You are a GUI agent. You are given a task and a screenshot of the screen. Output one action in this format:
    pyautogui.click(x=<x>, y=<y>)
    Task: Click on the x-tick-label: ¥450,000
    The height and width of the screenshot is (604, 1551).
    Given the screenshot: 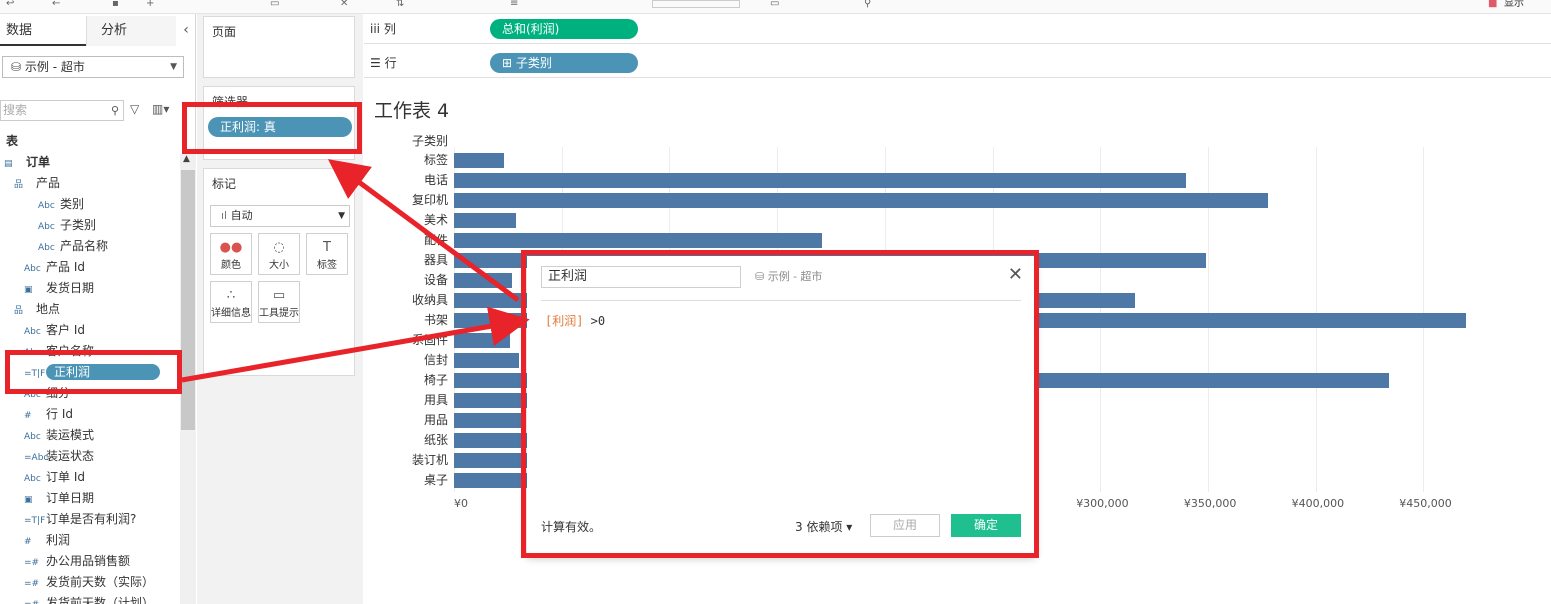 What is the action you would take?
    pyautogui.click(x=1425, y=503)
    